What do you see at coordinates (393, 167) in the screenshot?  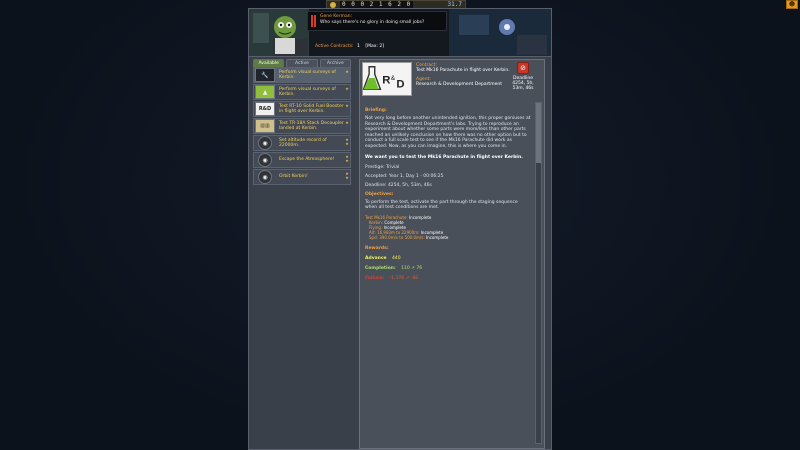 I see `prestige-value: Trivial` at bounding box center [393, 167].